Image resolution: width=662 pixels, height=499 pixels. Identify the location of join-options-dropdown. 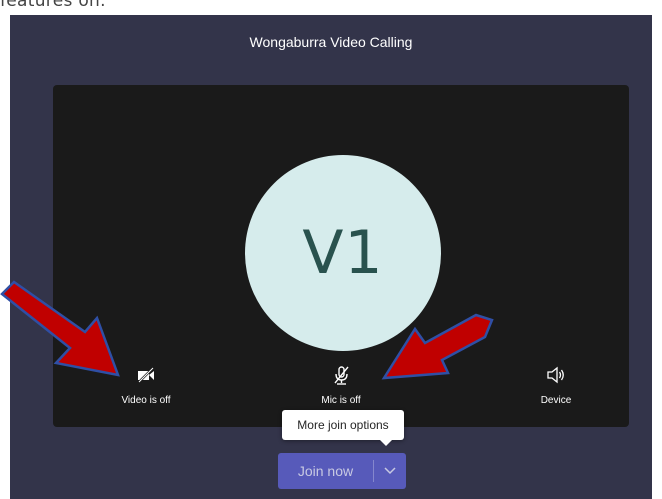
(390, 471).